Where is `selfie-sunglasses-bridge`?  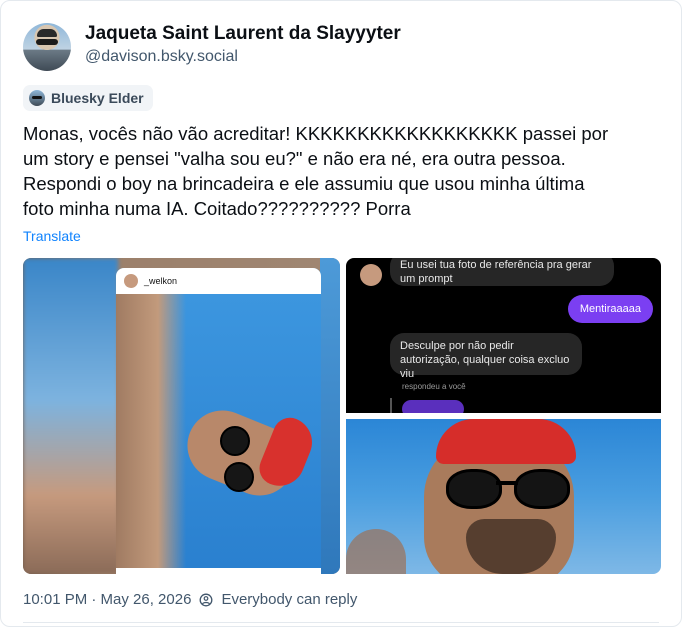 selfie-sunglasses-bridge is located at coordinates (507, 483).